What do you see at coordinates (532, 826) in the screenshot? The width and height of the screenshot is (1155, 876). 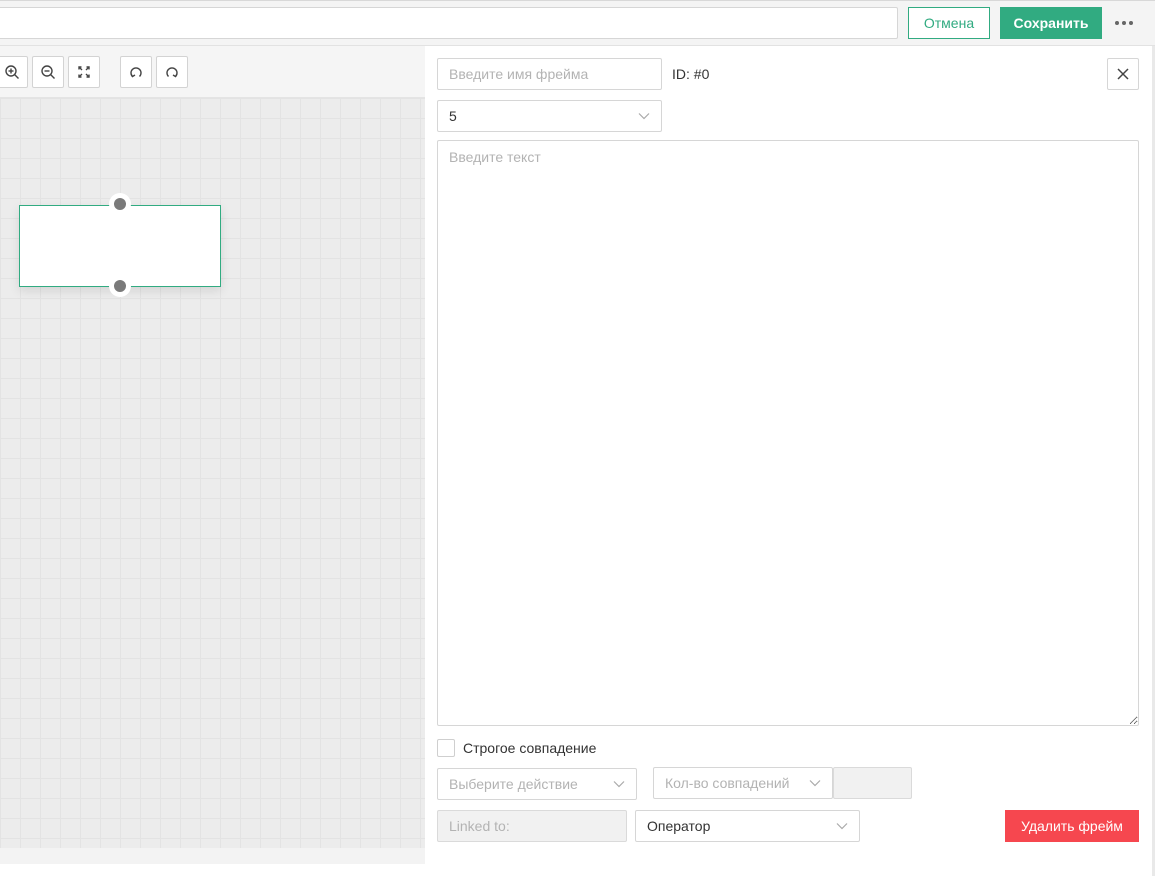 I see `linked-to-input` at bounding box center [532, 826].